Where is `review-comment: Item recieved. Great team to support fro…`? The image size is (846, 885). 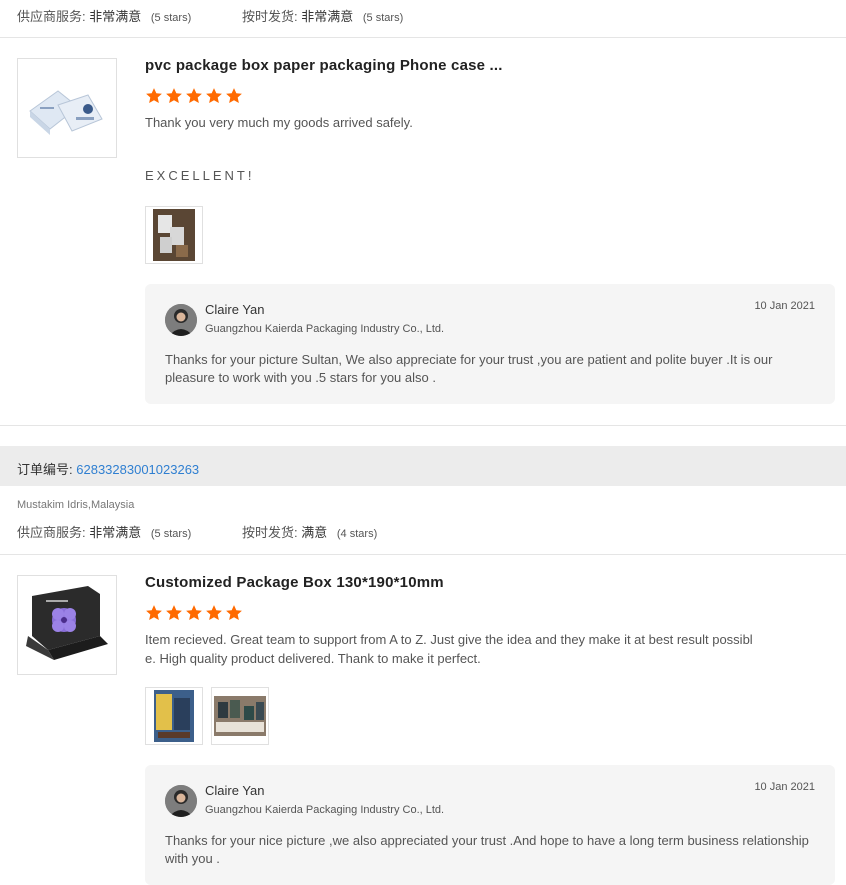 review-comment: Item recieved. Great team to support fro… is located at coordinates (475, 649).